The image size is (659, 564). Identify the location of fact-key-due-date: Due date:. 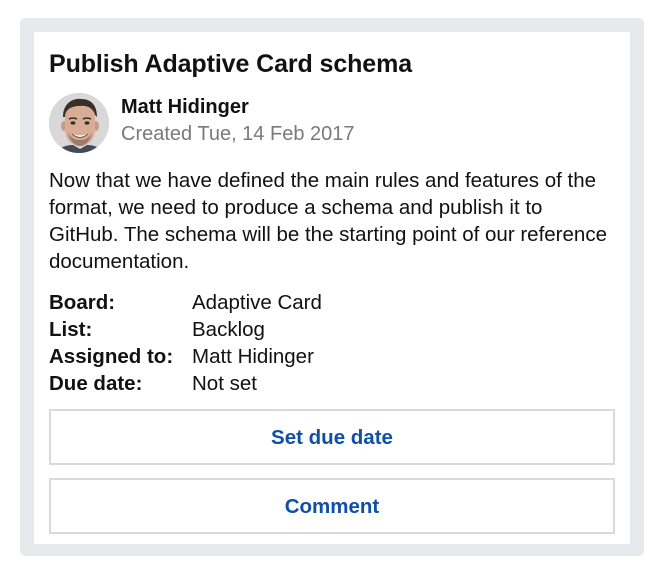
(96, 383).